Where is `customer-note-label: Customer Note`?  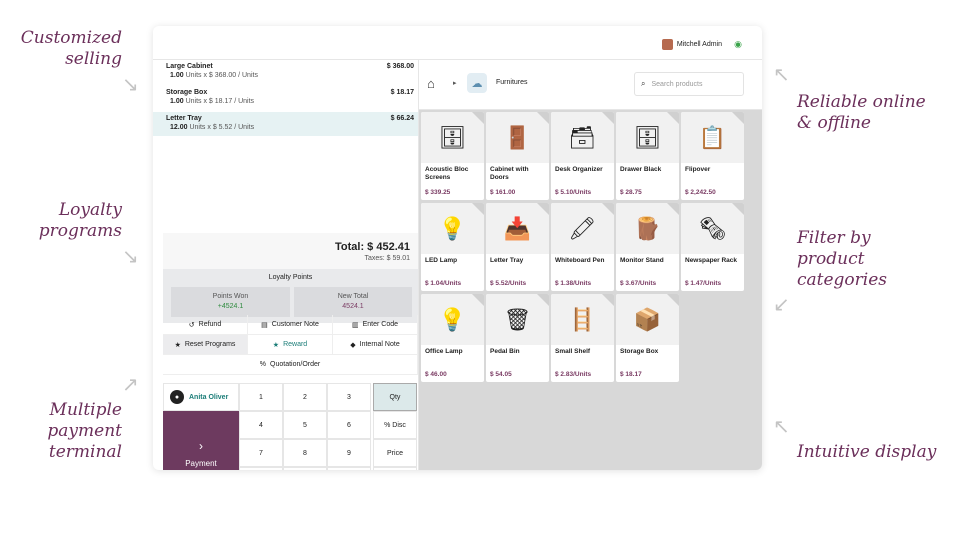 customer-note-label: Customer Note is located at coordinates (295, 324).